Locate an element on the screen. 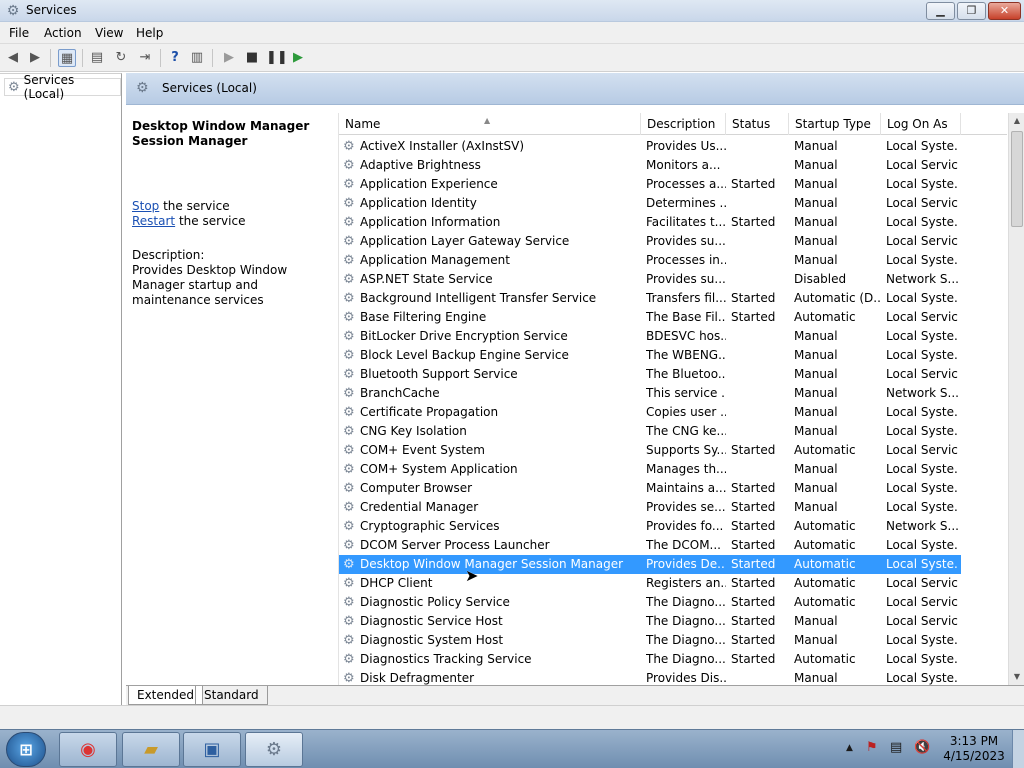 The image size is (1024, 768). minimize-button: ▁ is located at coordinates (940, 11).